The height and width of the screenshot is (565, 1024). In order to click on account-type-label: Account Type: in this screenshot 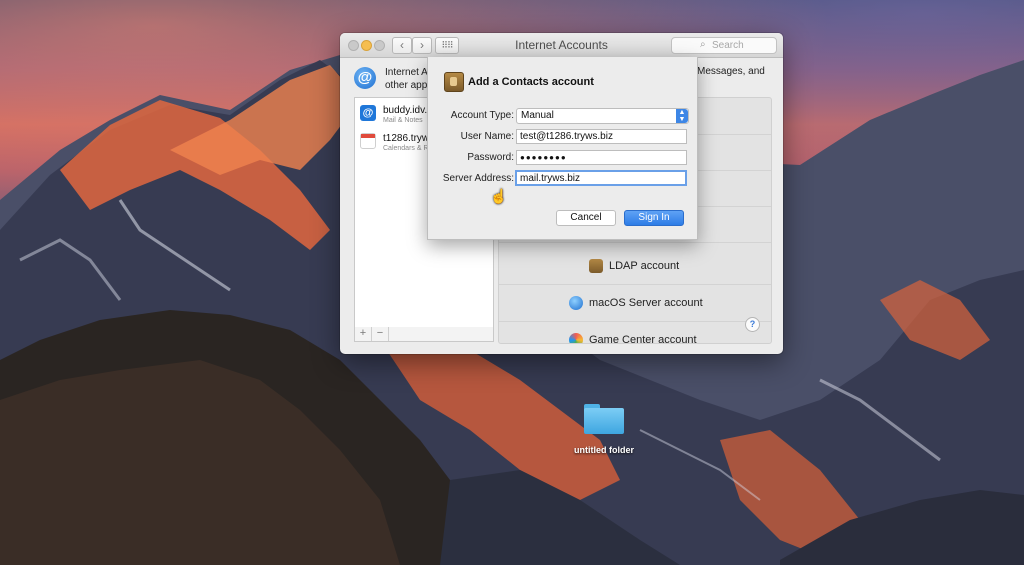, I will do `click(482, 115)`.